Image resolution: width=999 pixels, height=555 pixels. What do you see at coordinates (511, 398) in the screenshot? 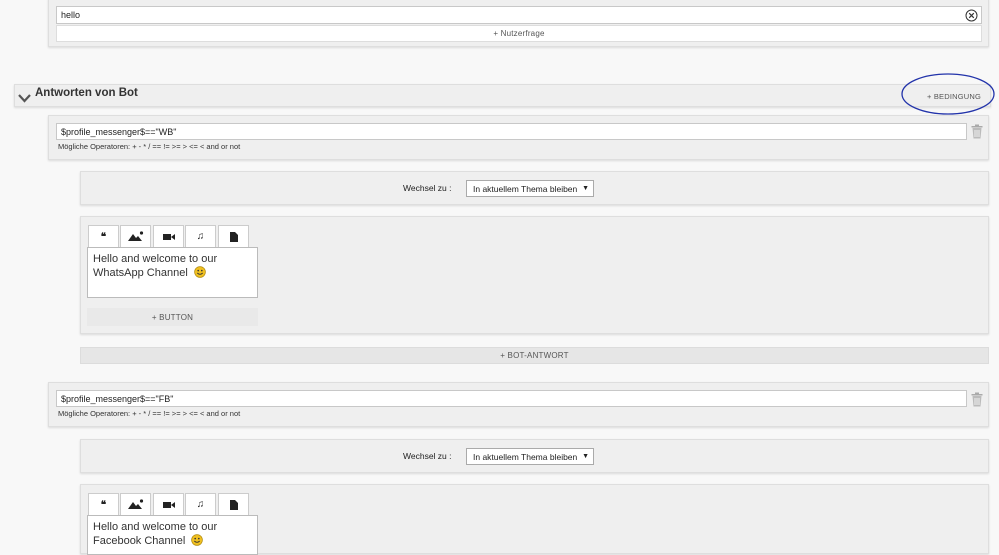
I see `condition-expression-input: $profile_messenger$=="FB"` at bounding box center [511, 398].